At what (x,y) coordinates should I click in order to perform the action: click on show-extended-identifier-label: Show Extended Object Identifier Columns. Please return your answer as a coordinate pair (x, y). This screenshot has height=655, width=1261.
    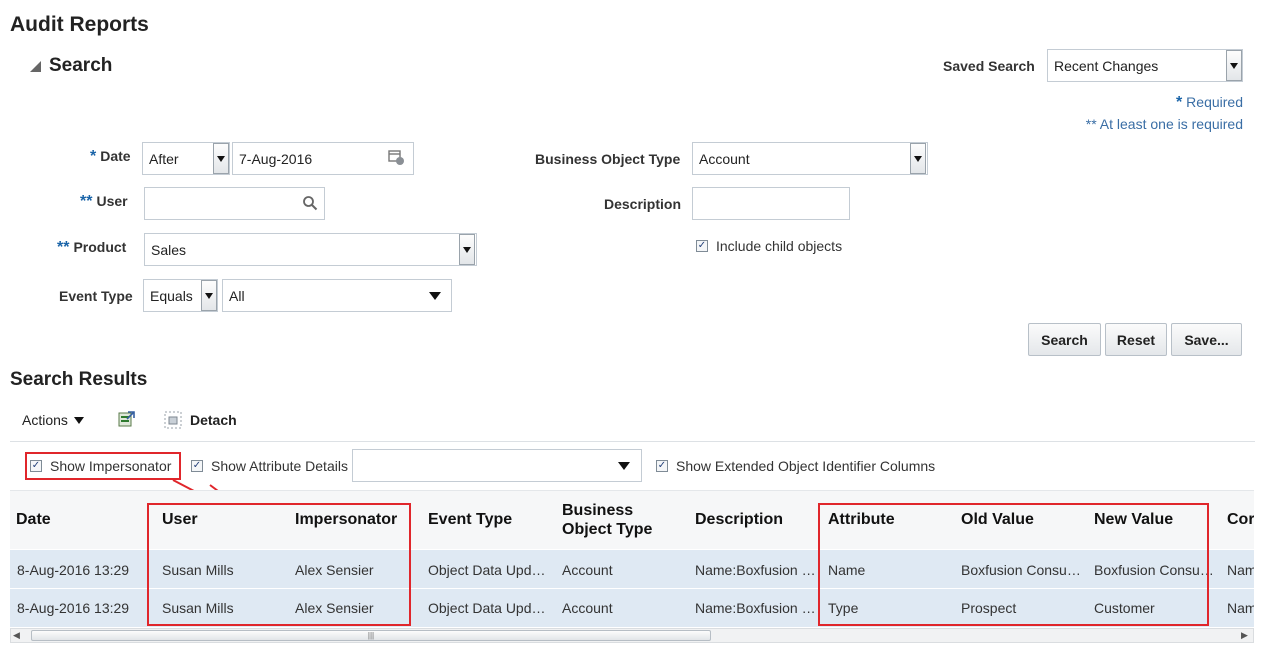
    Looking at the image, I should click on (806, 466).